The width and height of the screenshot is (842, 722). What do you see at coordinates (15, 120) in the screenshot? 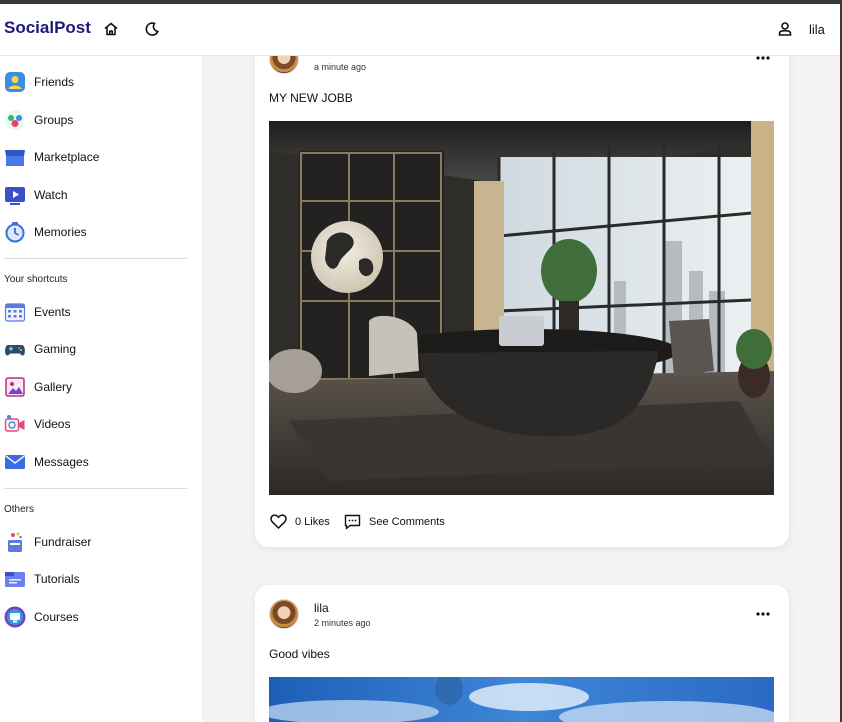
I see `groups-icon` at bounding box center [15, 120].